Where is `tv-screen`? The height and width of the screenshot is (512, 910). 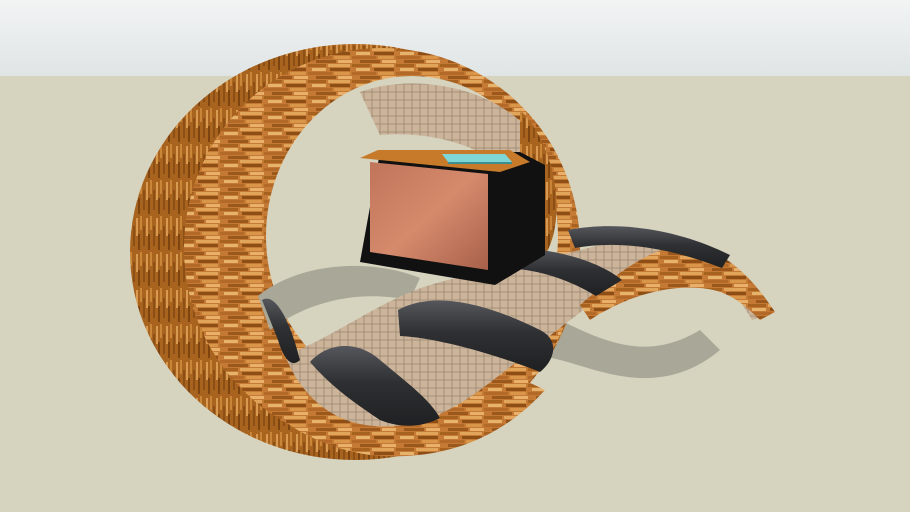
tv-screen is located at coordinates (429, 216).